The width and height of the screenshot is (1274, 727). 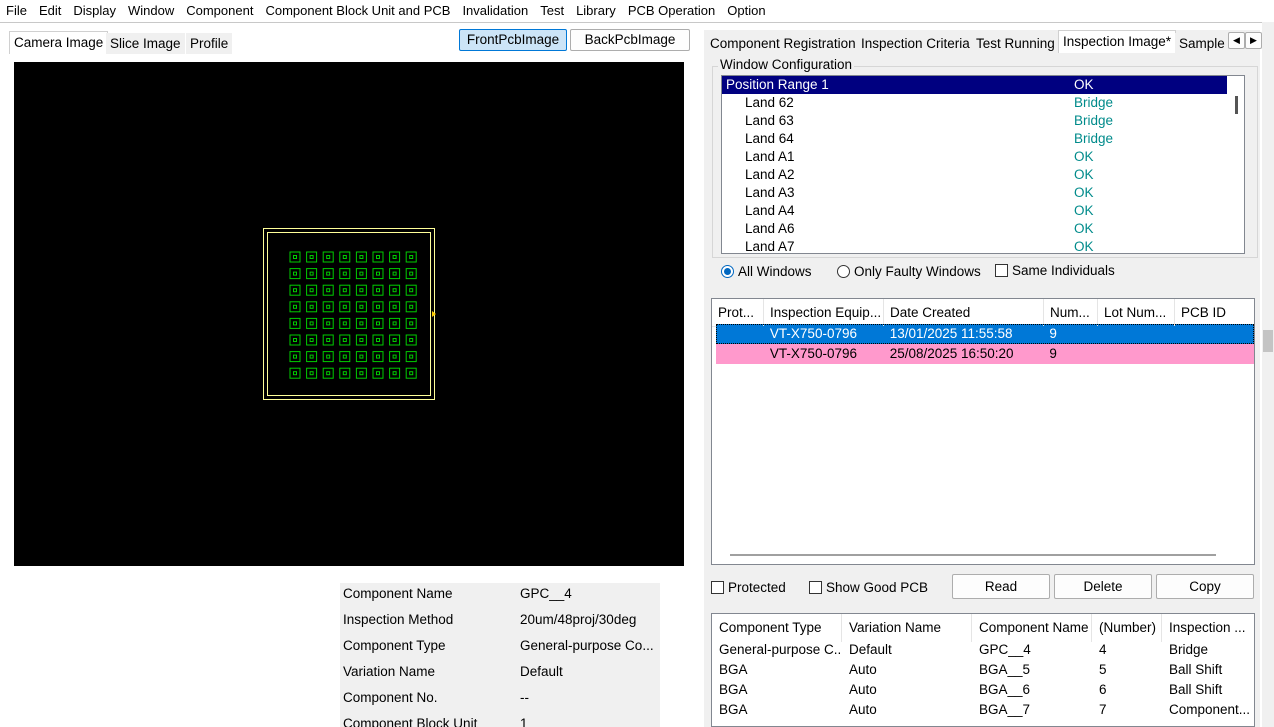 I want to click on read-button: Read, so click(x=1001, y=586).